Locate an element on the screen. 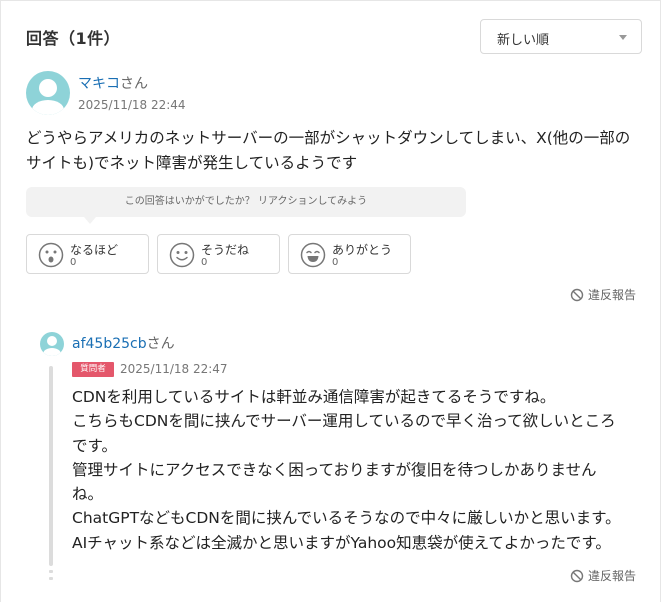 This screenshot has height=602, width=661. reply-user: af45b25cbさん is located at coordinates (123, 343).